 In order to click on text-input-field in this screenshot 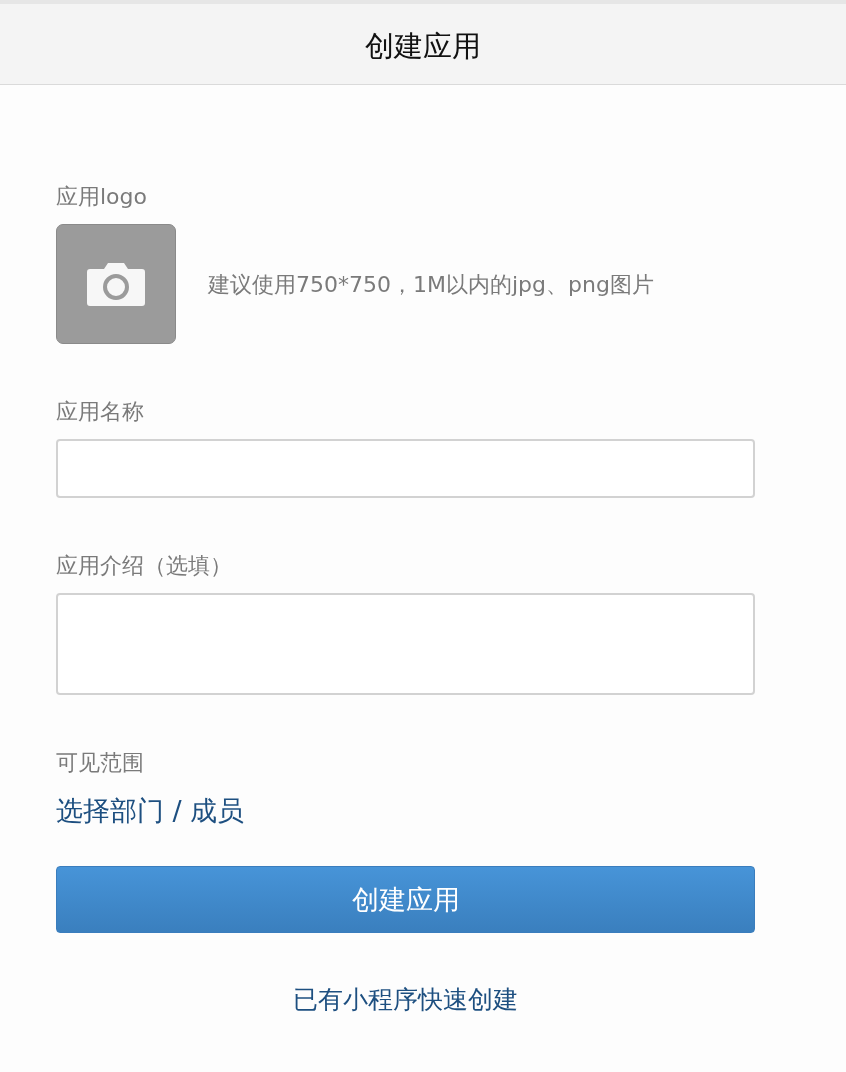, I will do `click(405, 468)`.